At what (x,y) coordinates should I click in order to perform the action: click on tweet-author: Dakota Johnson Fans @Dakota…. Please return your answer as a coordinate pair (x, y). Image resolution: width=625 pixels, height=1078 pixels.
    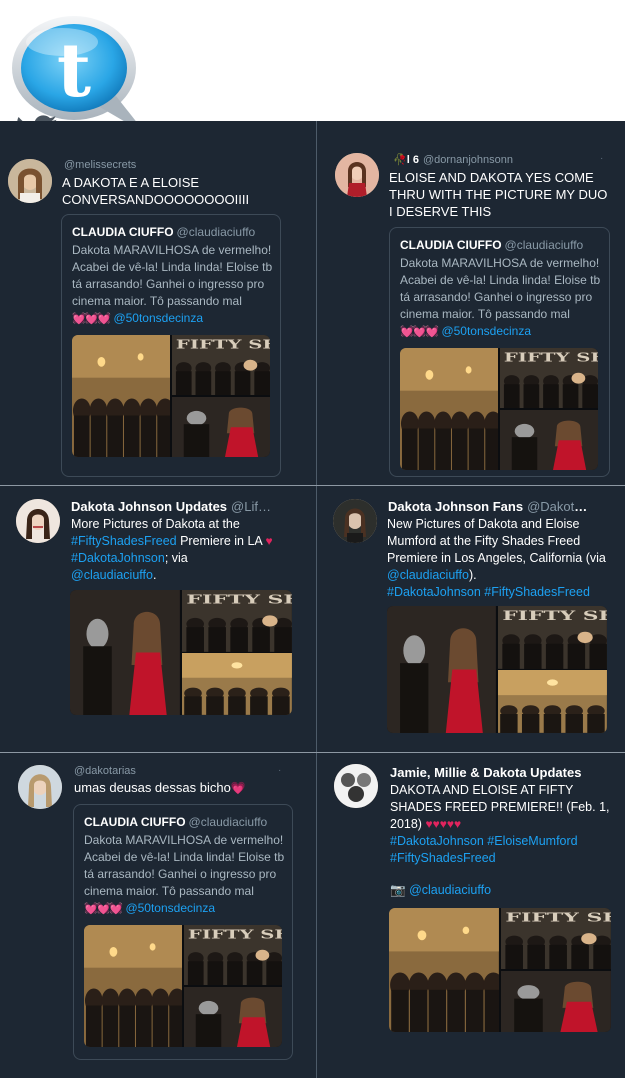
    Looking at the image, I should click on (488, 506).